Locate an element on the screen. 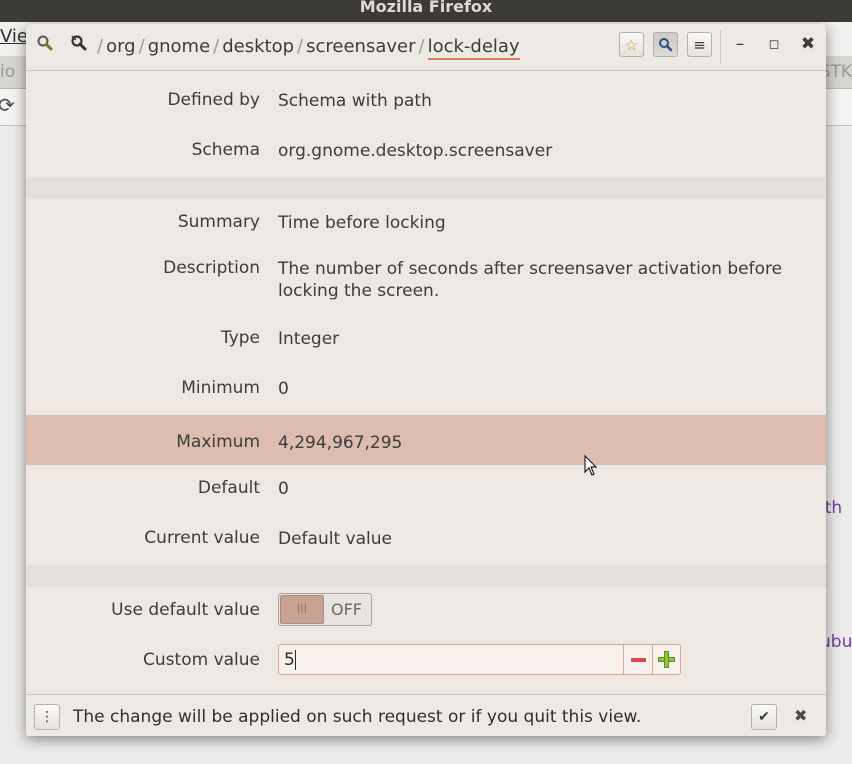  property-row-summary: Summary Time before locking is located at coordinates (426, 220).